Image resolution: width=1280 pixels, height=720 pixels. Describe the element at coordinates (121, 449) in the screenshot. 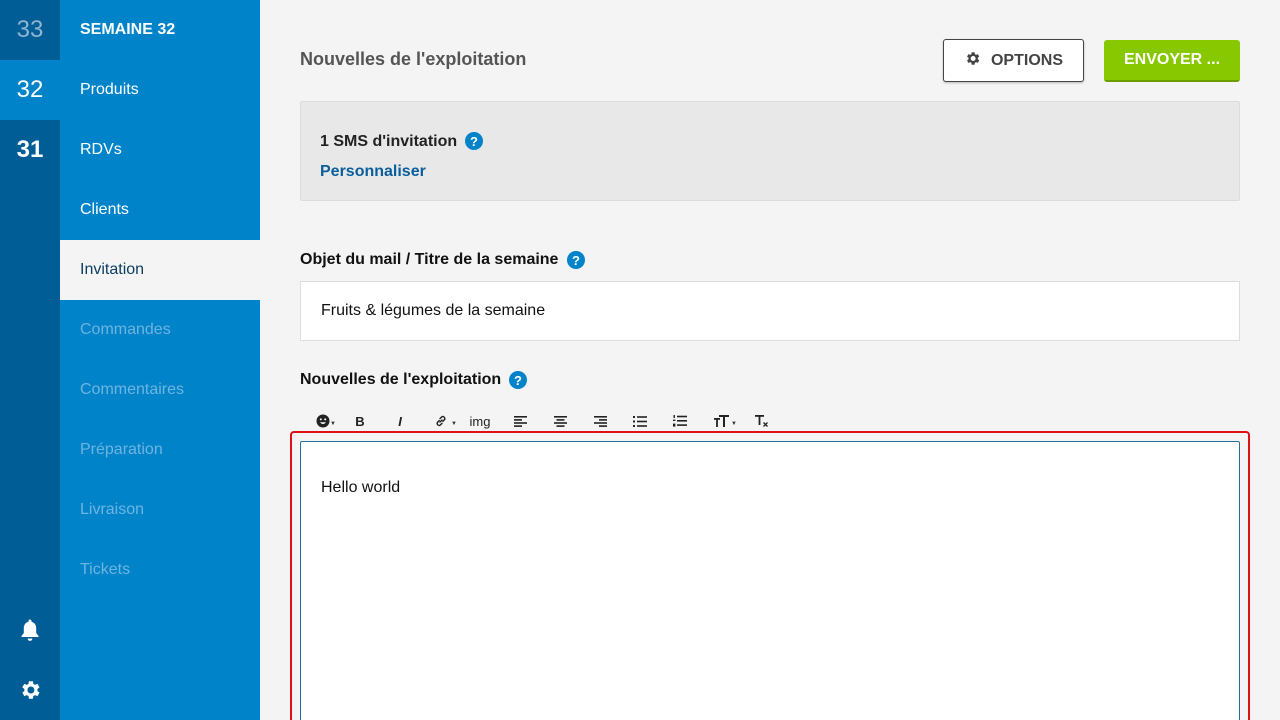

I see `menu-item-preparation: Préparation` at that location.